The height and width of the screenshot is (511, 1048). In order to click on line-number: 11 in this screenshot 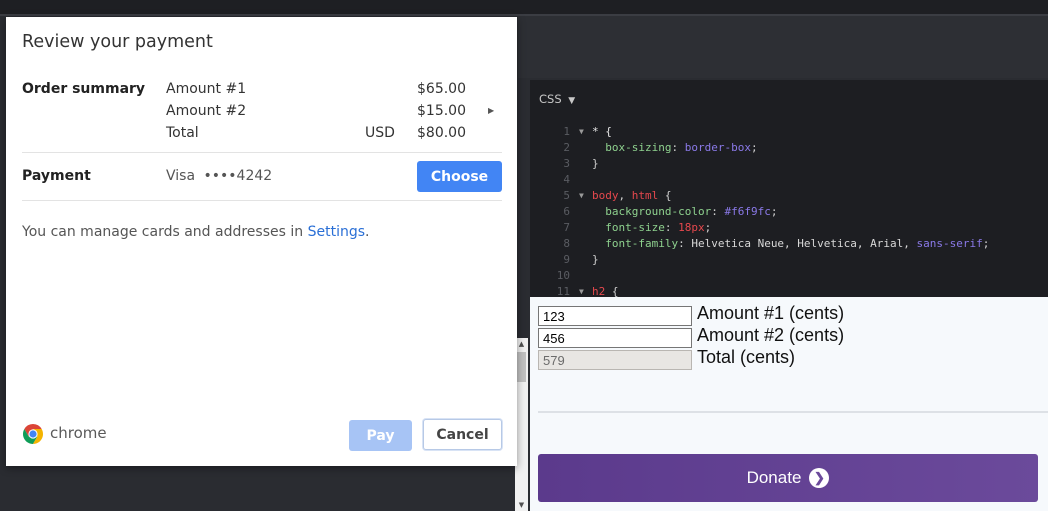, I will do `click(563, 291)`.